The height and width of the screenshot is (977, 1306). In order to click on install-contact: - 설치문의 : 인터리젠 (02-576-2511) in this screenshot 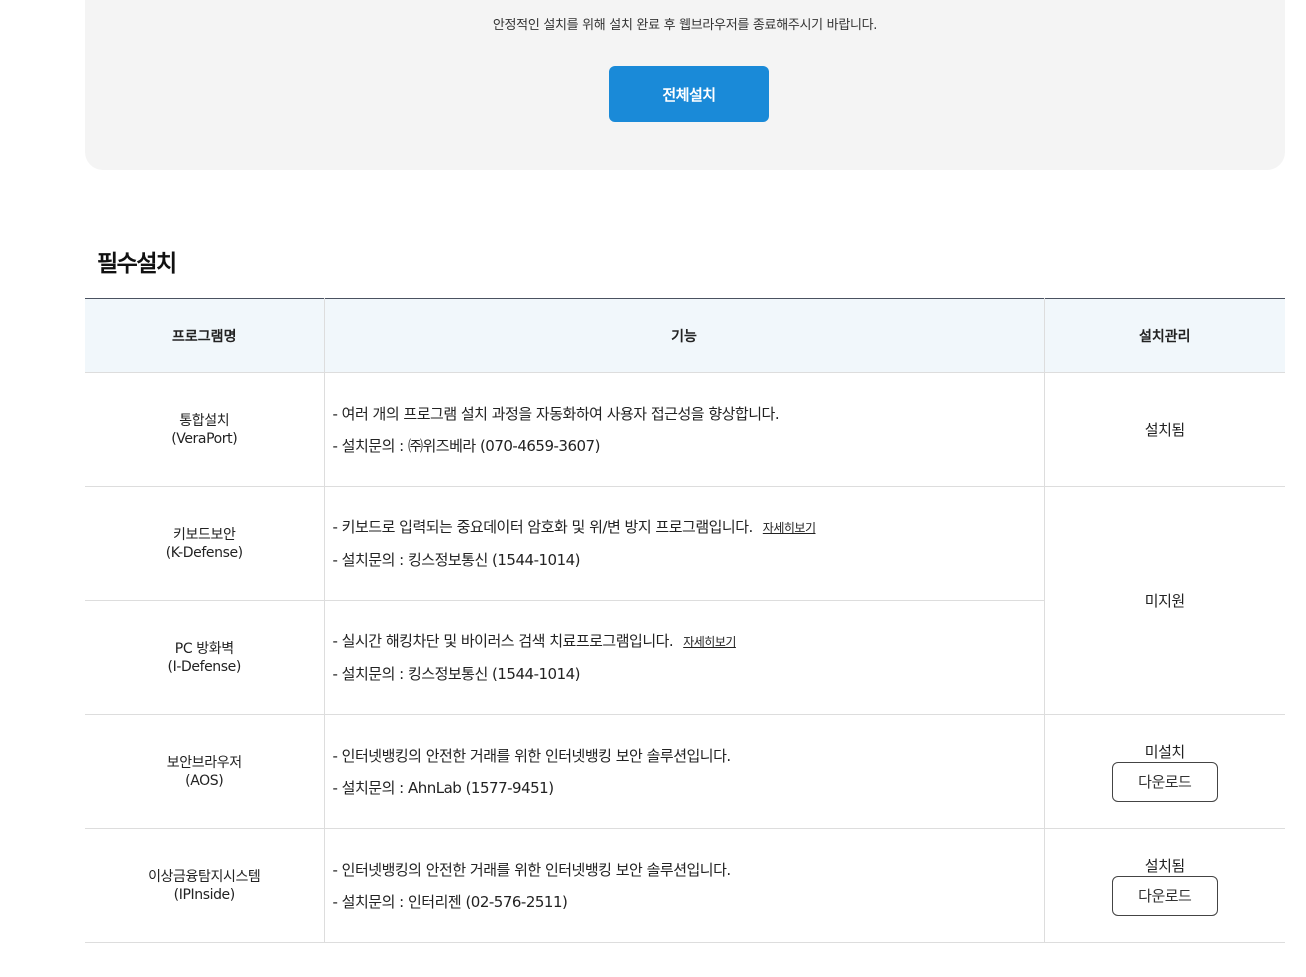, I will do `click(450, 901)`.